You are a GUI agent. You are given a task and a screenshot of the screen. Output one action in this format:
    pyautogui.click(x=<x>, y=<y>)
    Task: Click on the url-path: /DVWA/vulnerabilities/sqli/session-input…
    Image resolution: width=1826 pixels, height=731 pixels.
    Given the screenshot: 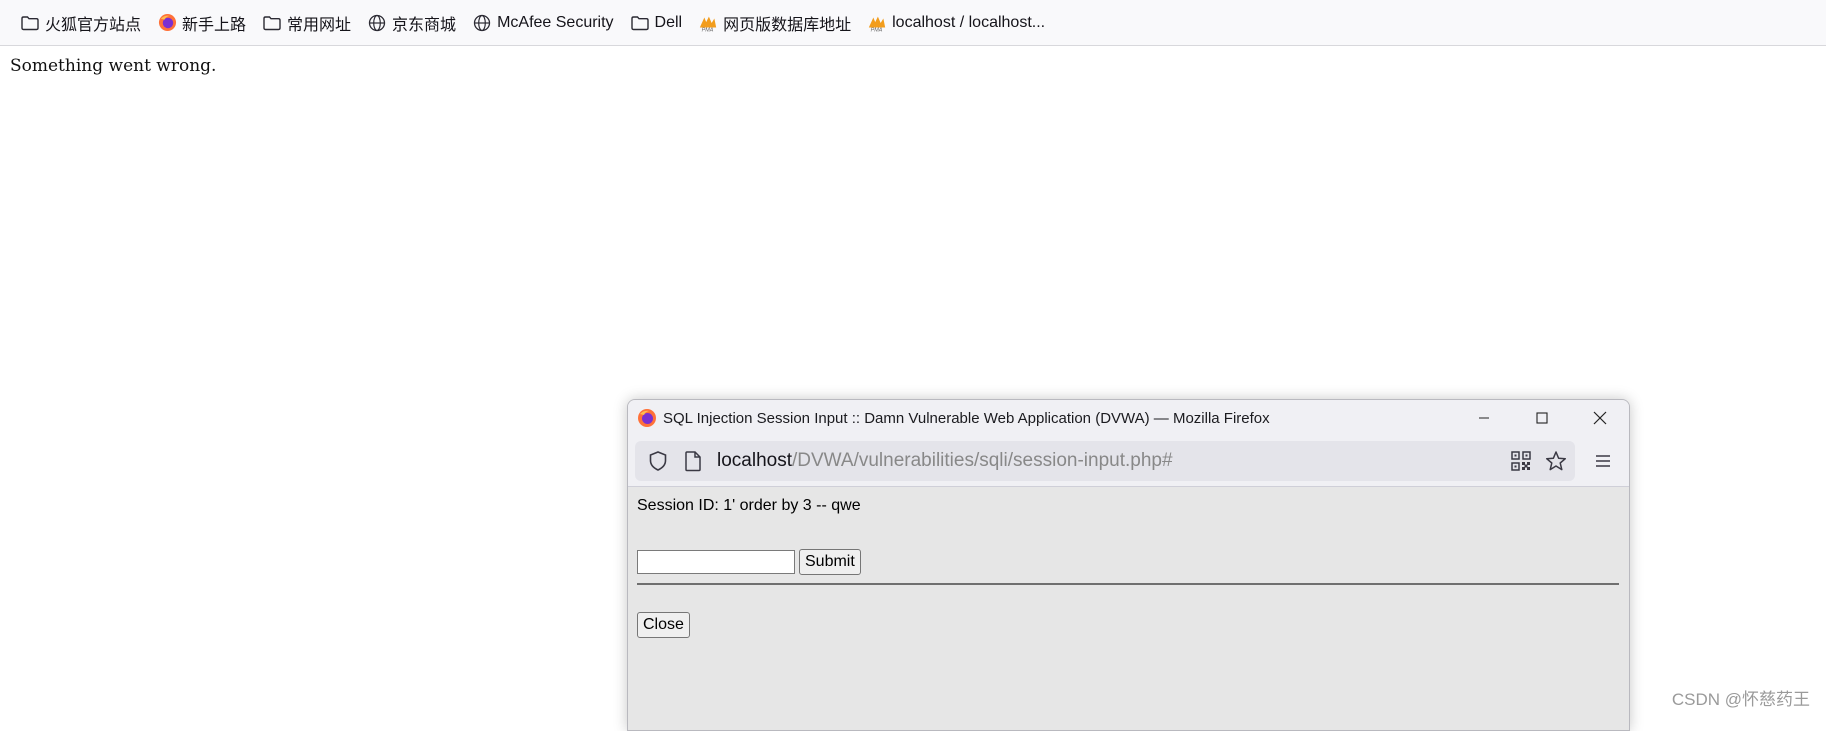 What is the action you would take?
    pyautogui.click(x=982, y=460)
    